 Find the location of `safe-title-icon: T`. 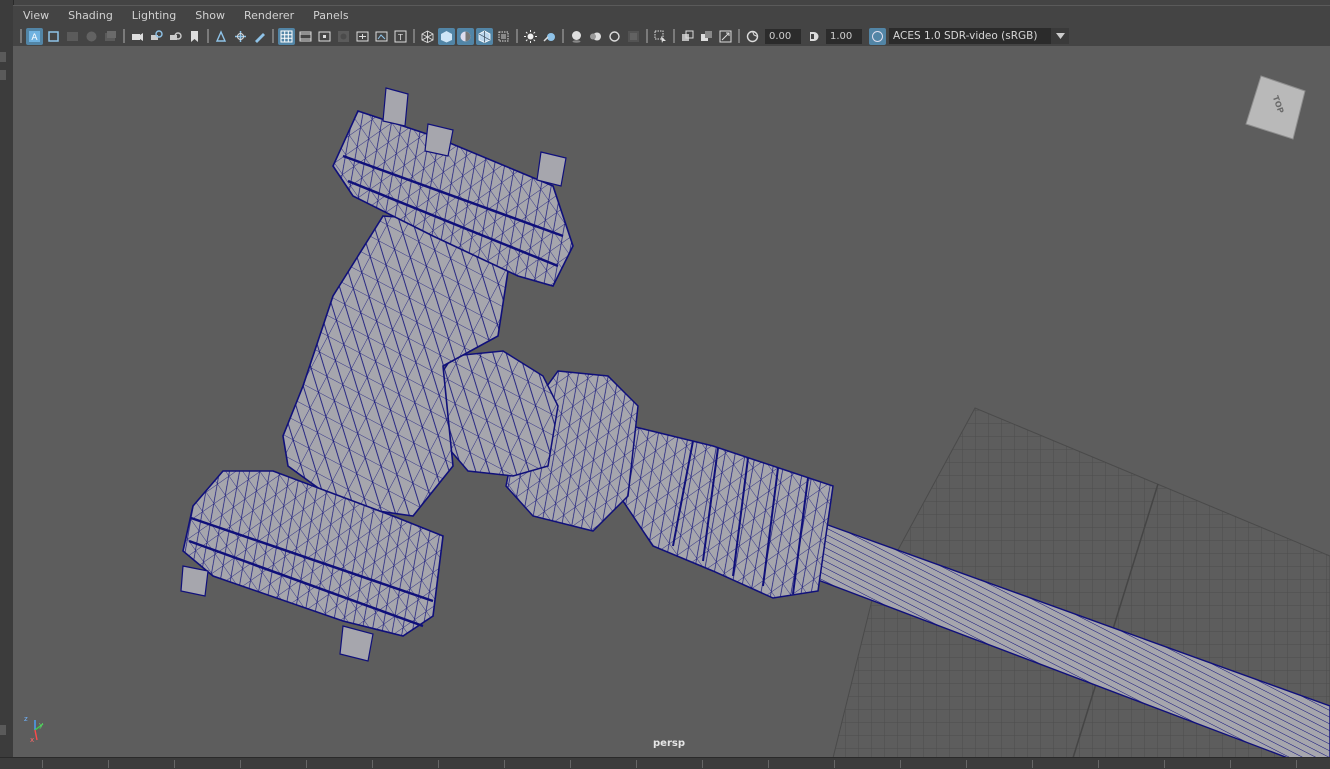

safe-title-icon: T is located at coordinates (400, 36).